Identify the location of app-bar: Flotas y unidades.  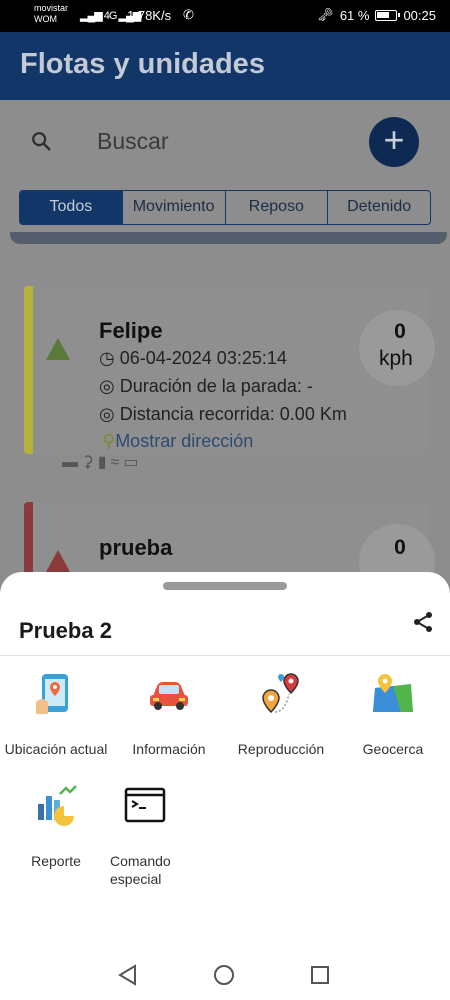
(225, 66).